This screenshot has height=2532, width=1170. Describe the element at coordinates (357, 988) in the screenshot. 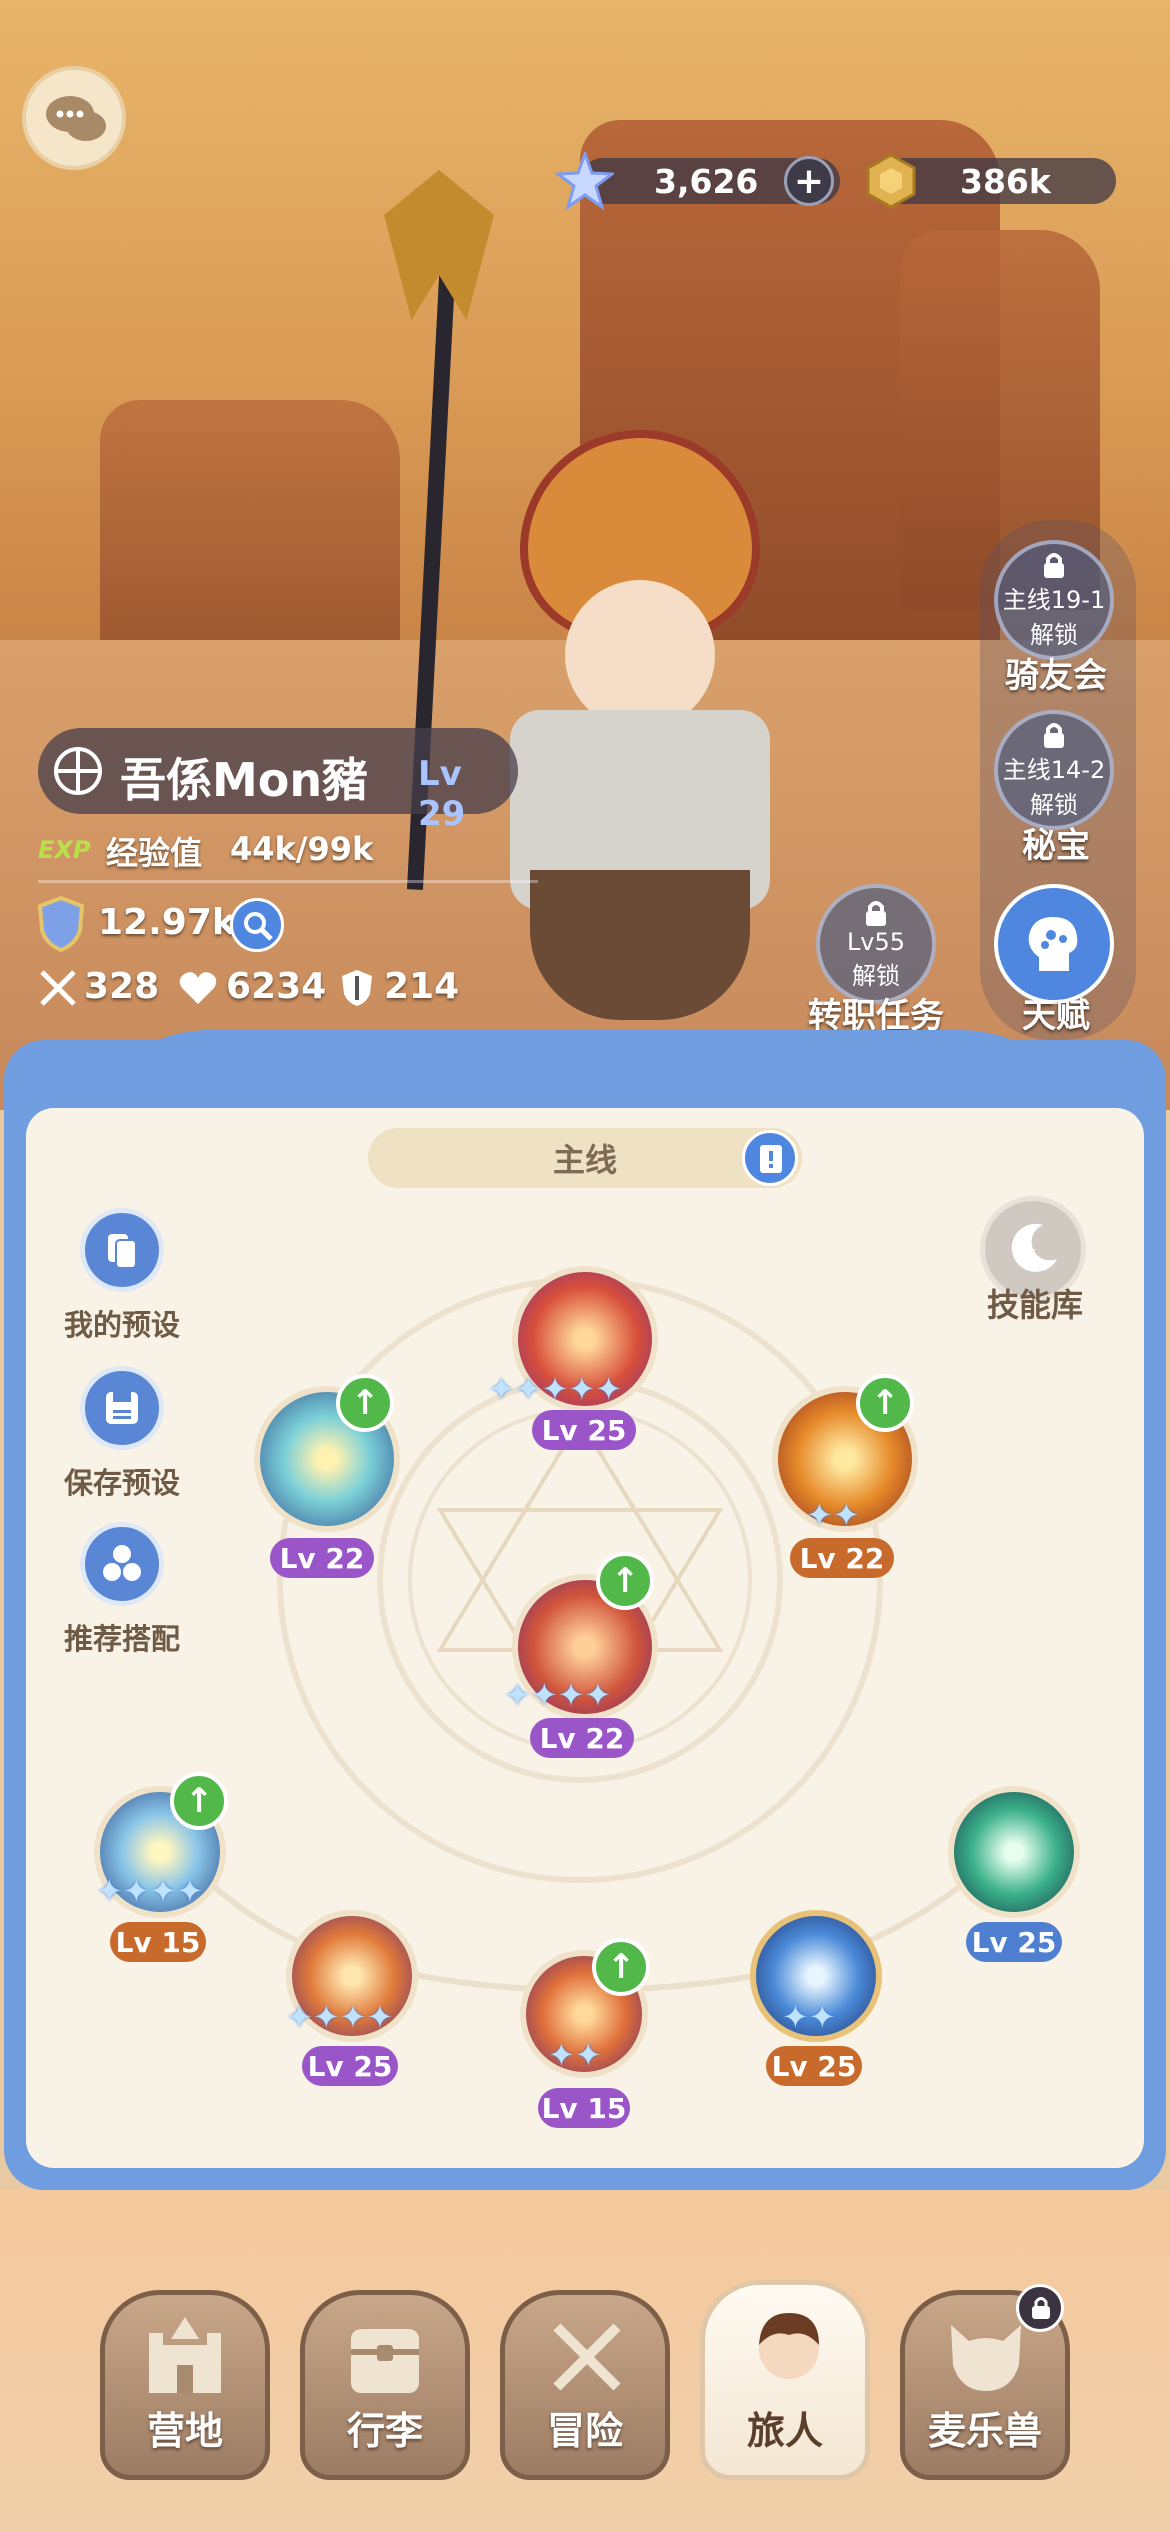

I see `armor-icon` at that location.